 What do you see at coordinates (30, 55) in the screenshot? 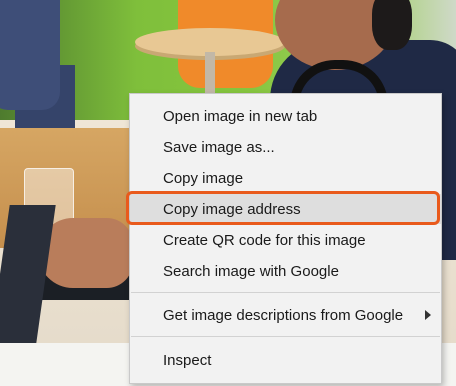
I see `photo-chair-left` at bounding box center [30, 55].